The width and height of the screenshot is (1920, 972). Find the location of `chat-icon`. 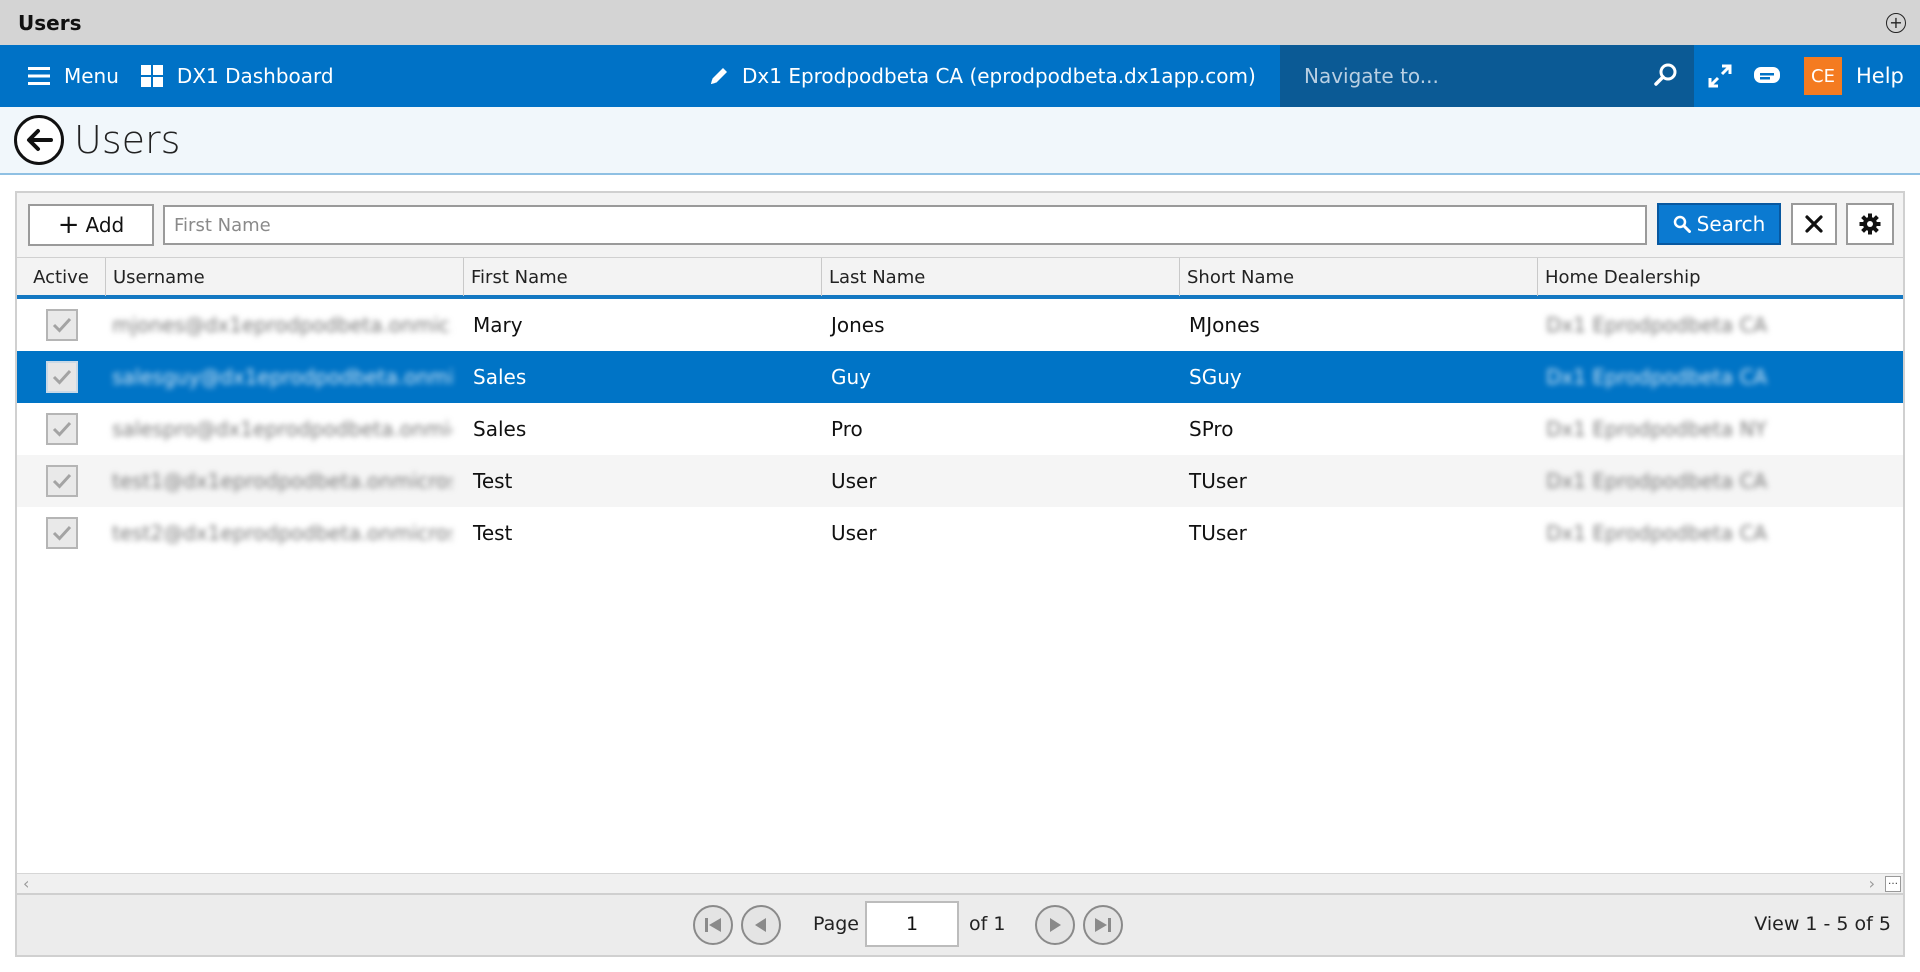

chat-icon is located at coordinates (1767, 76).